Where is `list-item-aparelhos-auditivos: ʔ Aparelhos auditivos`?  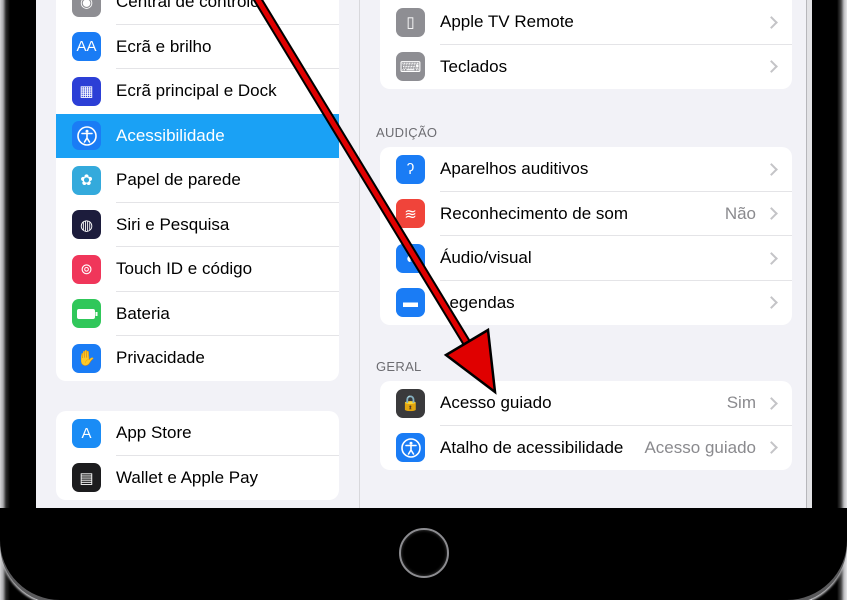
list-item-aparelhos-auditivos: ʔ Aparelhos auditivos is located at coordinates (586, 169).